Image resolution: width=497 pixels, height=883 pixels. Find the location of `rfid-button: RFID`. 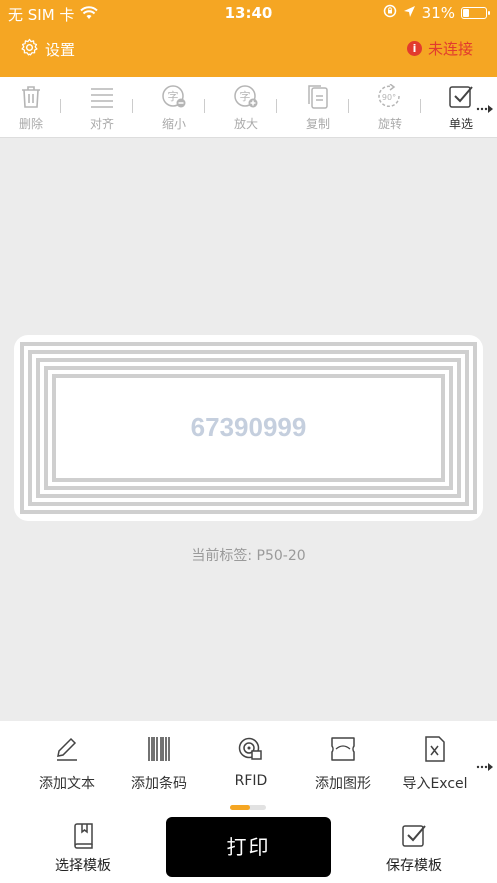

rfid-button: RFID is located at coordinates (251, 761).